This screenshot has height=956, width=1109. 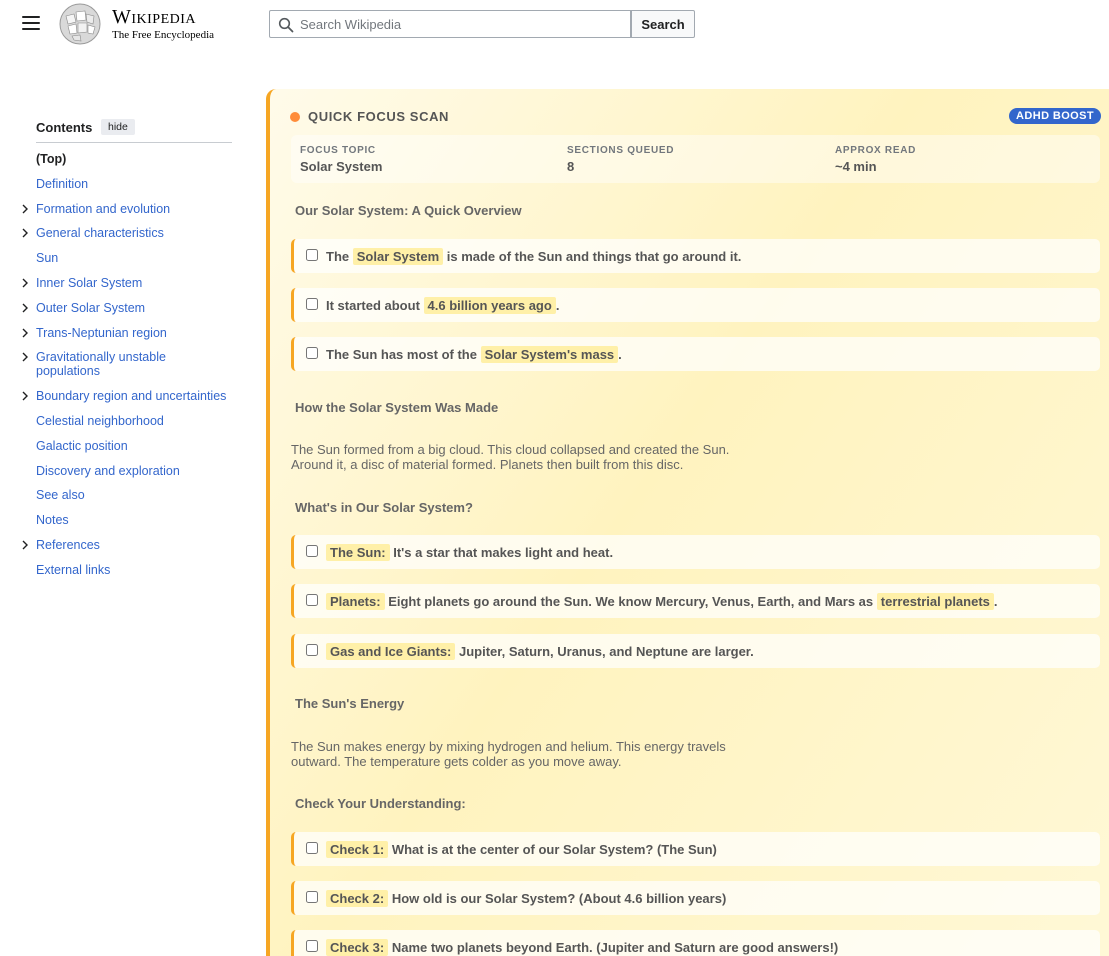 I want to click on status-dot-icon, so click(x=295, y=117).